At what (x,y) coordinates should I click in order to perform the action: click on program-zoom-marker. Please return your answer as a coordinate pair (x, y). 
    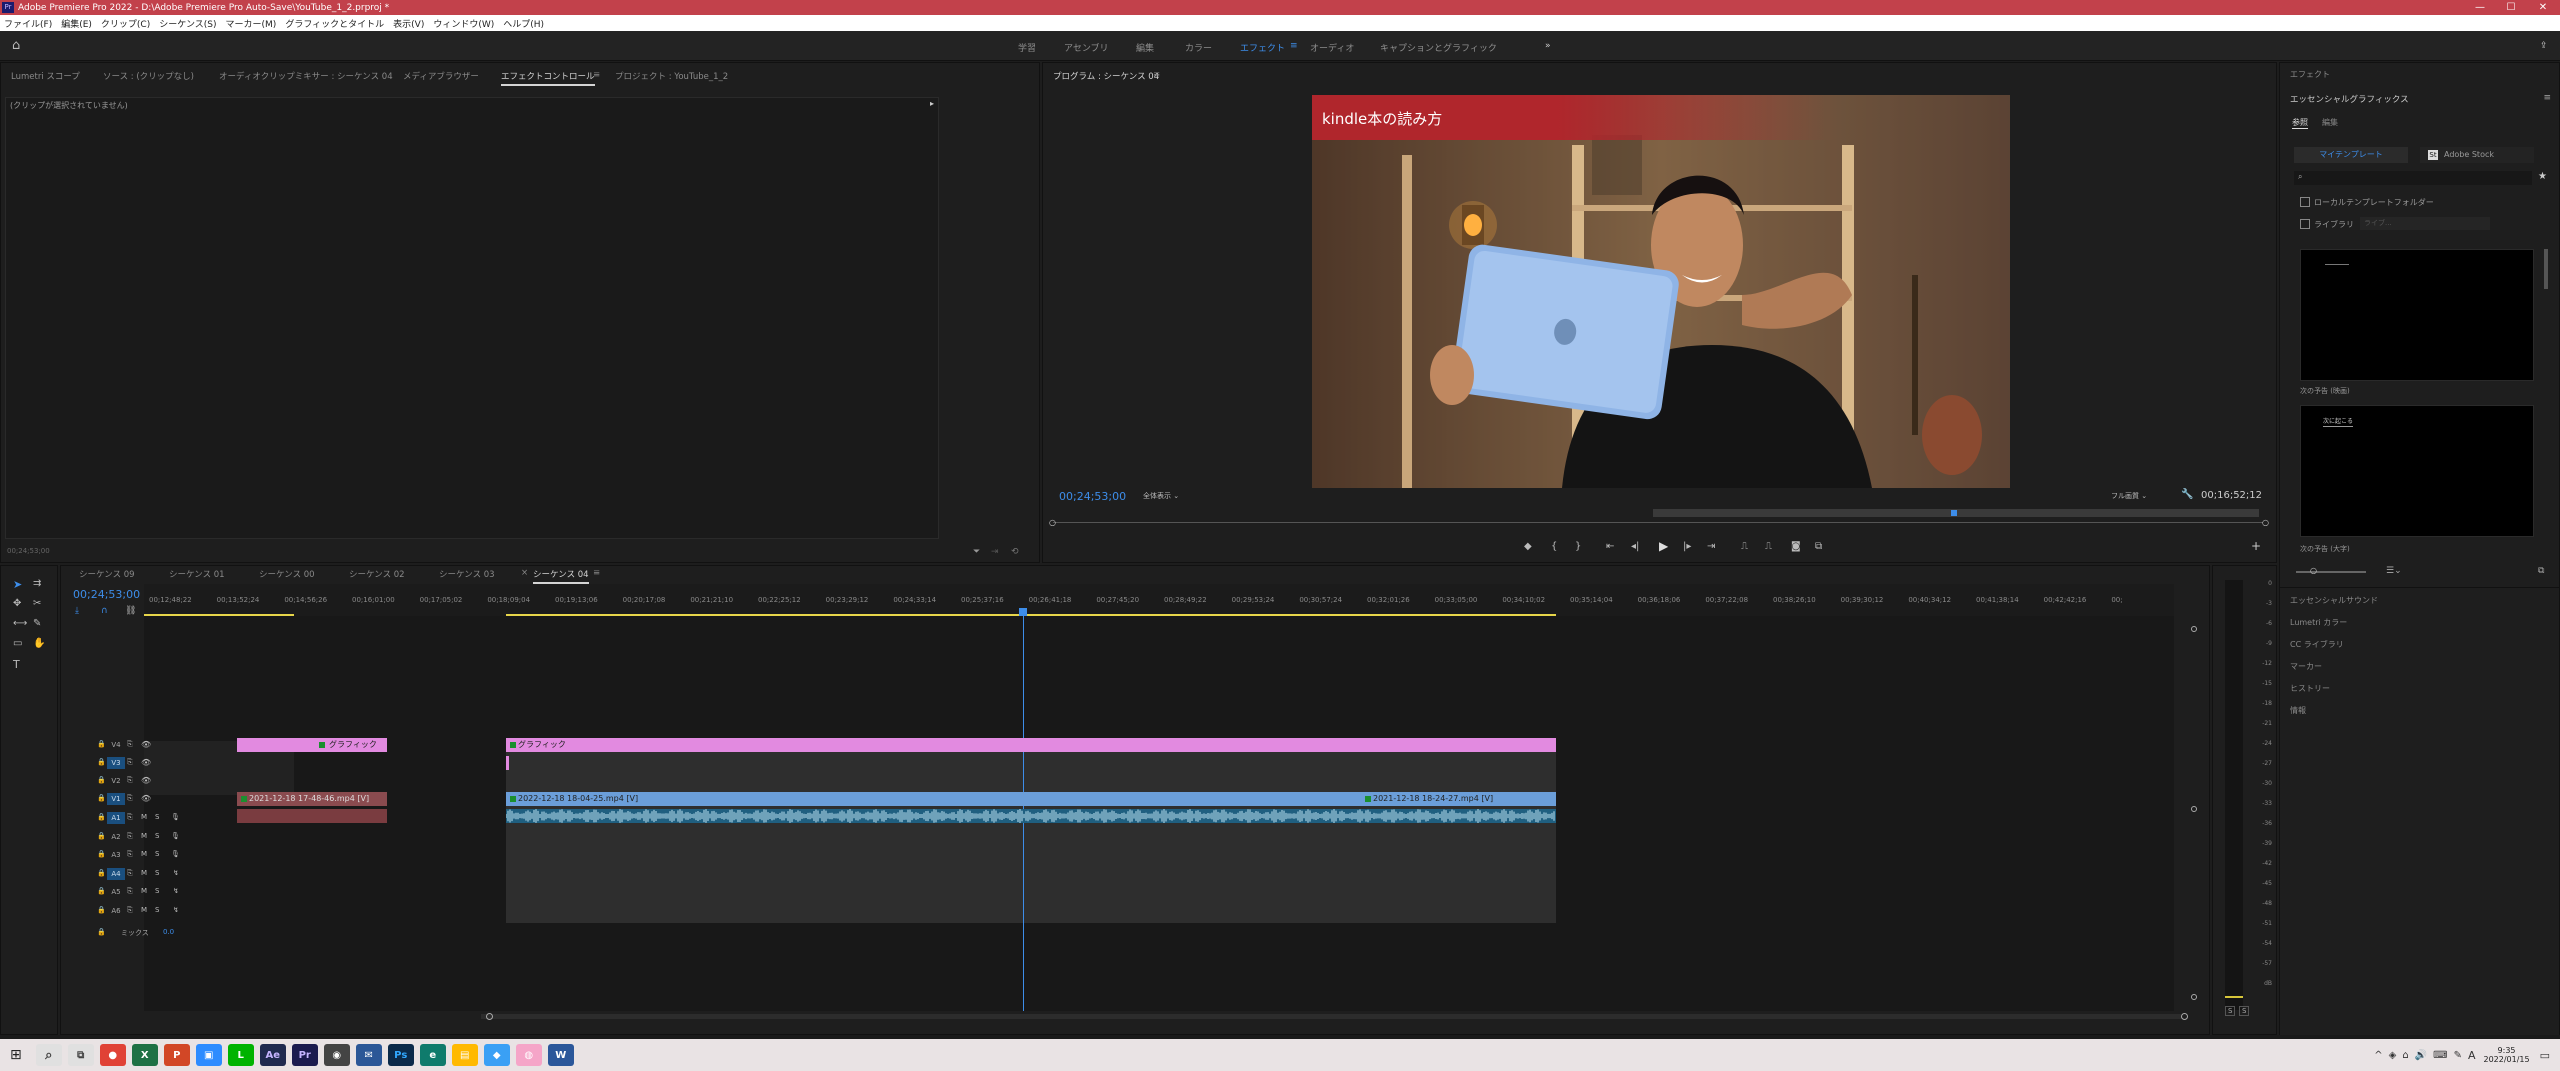
    Looking at the image, I should click on (1954, 513).